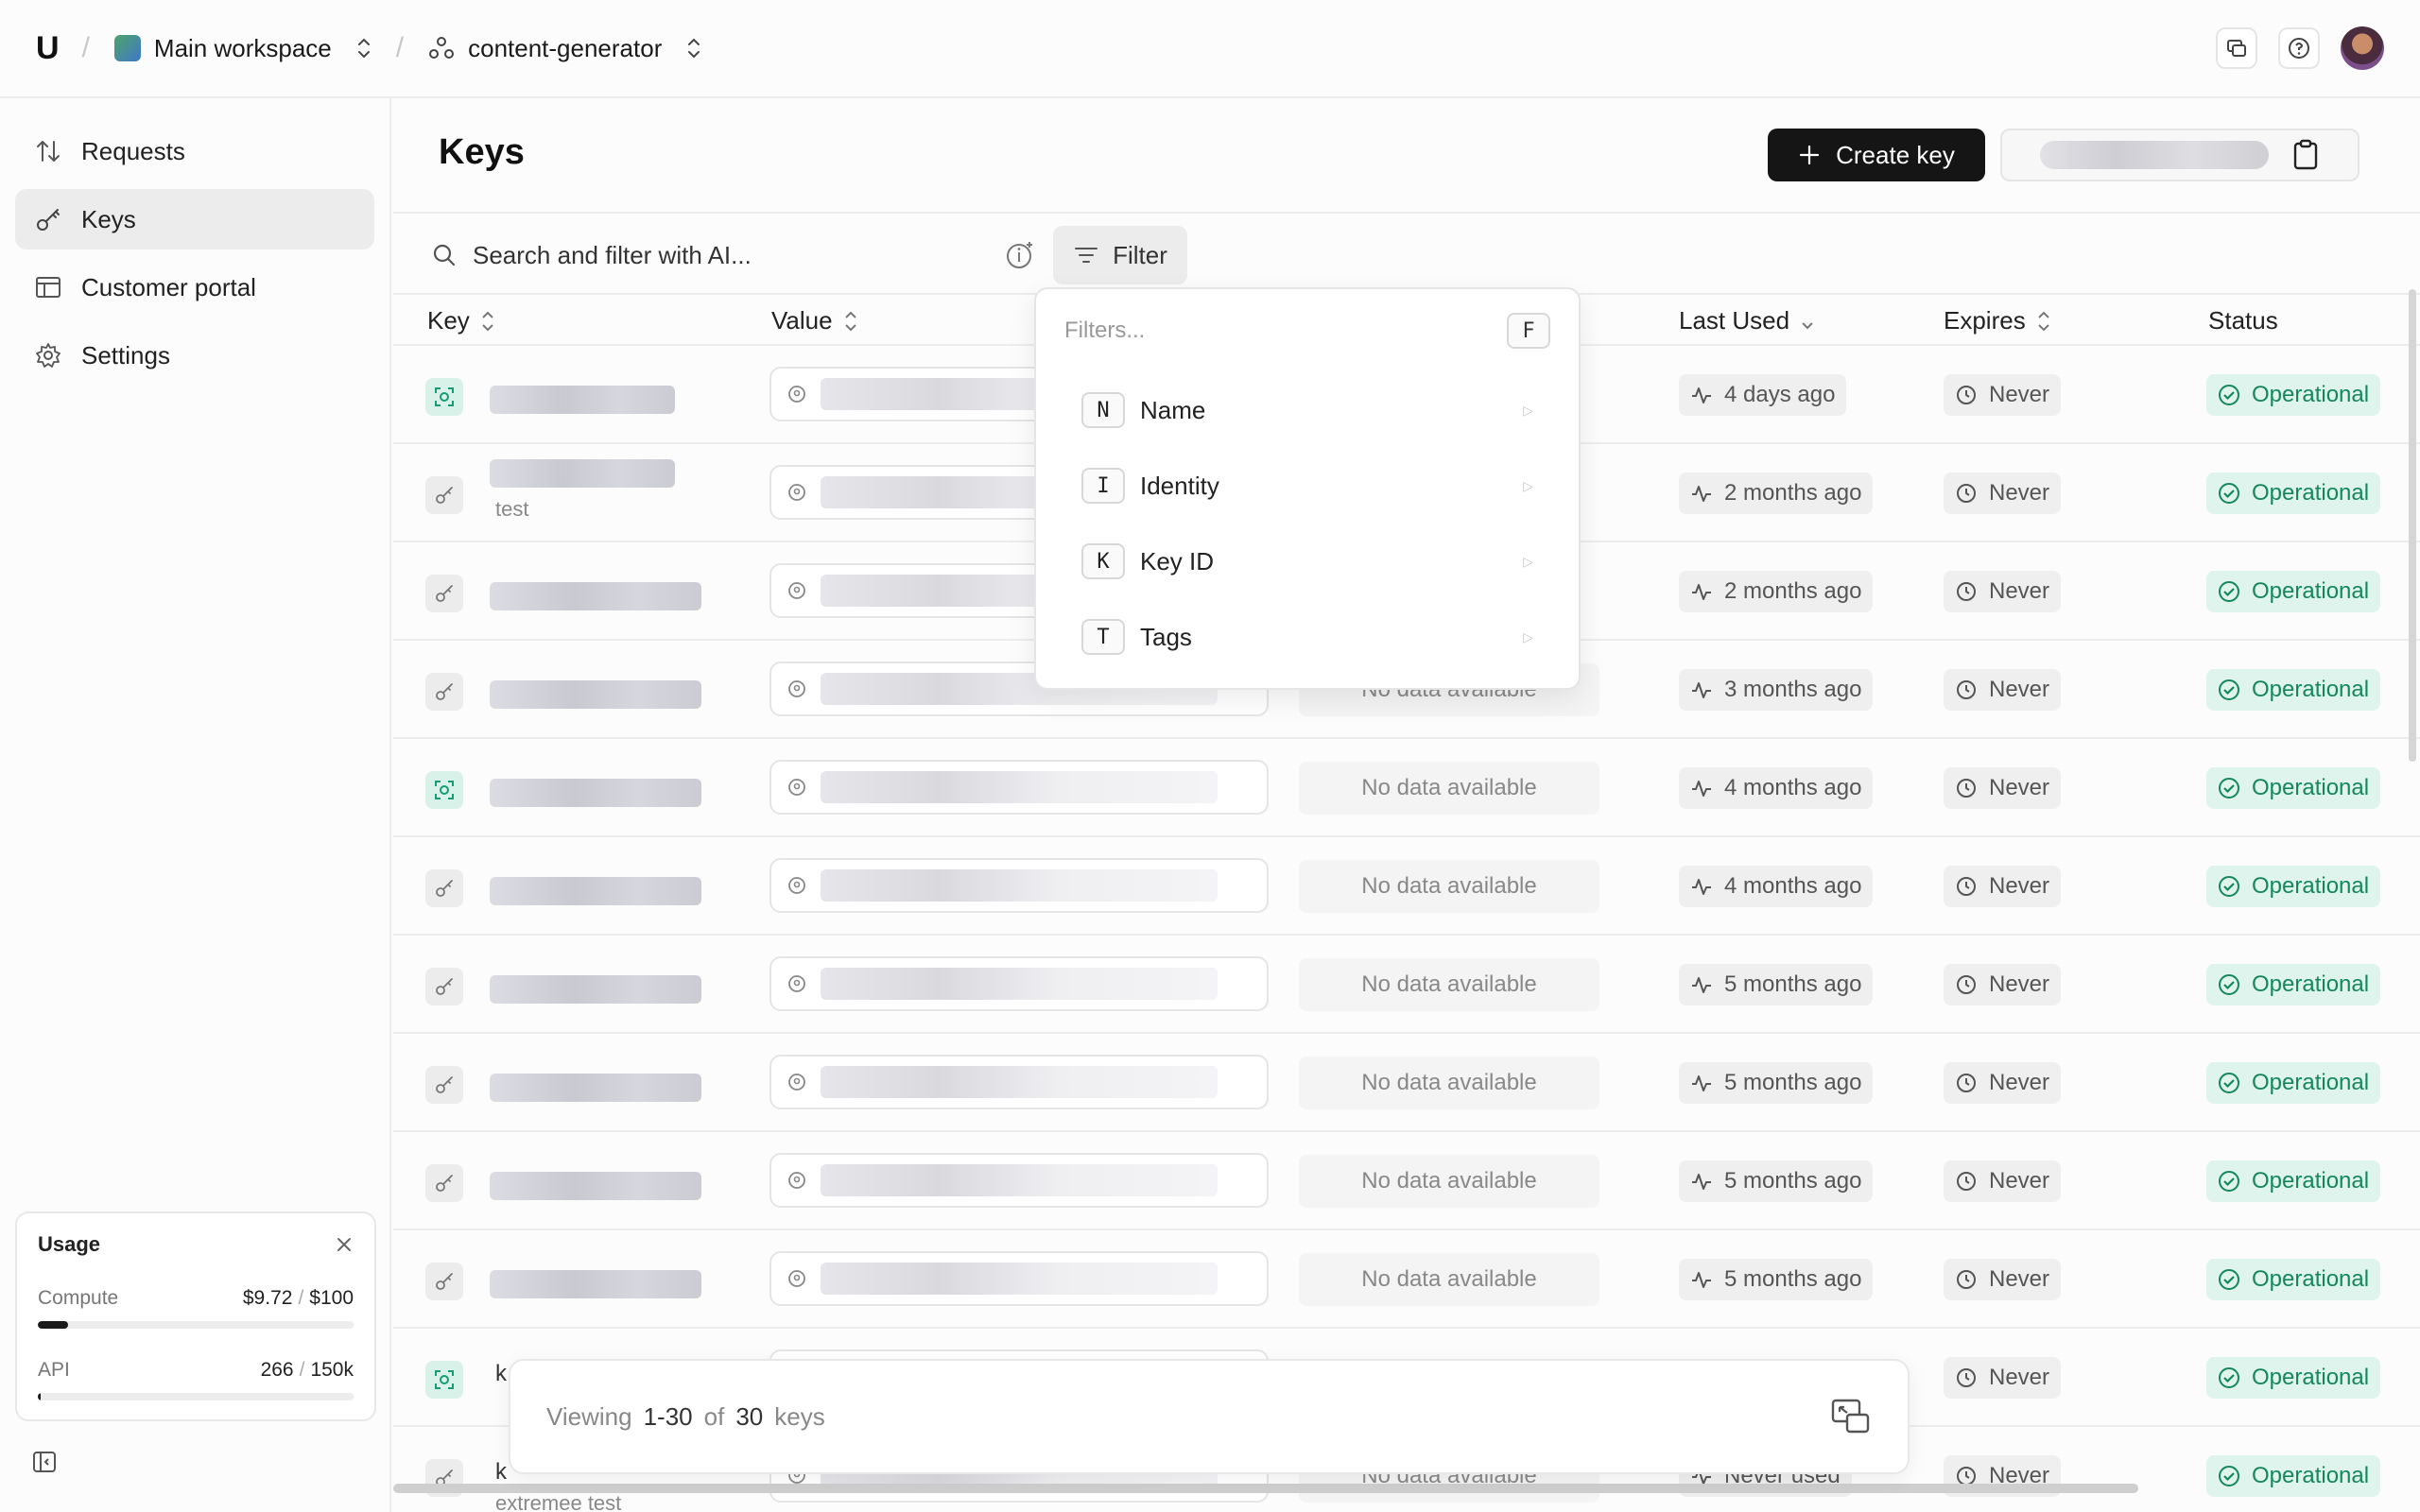 The height and width of the screenshot is (1512, 2420). What do you see at coordinates (460, 320) in the screenshot?
I see `column-key: Key` at bounding box center [460, 320].